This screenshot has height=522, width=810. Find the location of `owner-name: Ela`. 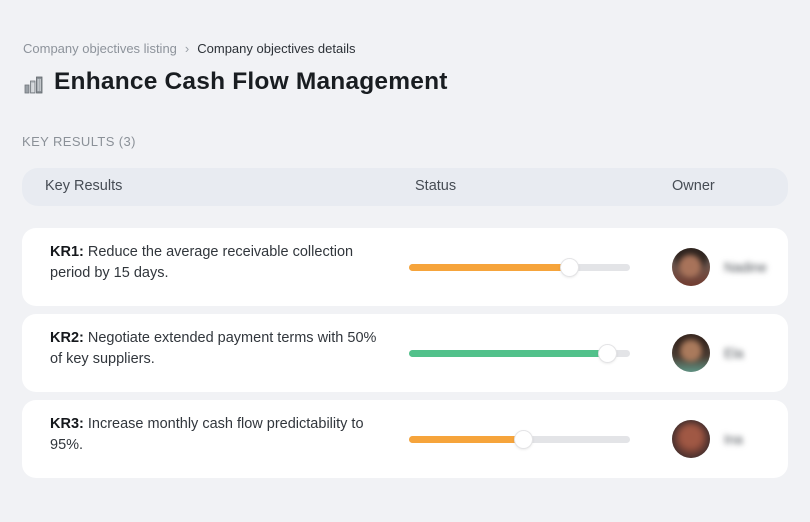

owner-name: Ela is located at coordinates (734, 353).